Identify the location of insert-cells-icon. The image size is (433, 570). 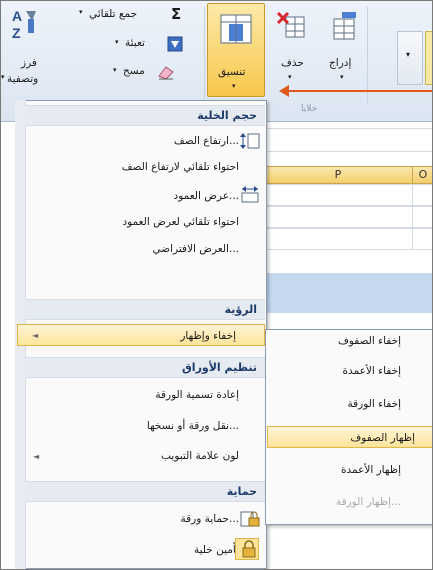
(344, 26).